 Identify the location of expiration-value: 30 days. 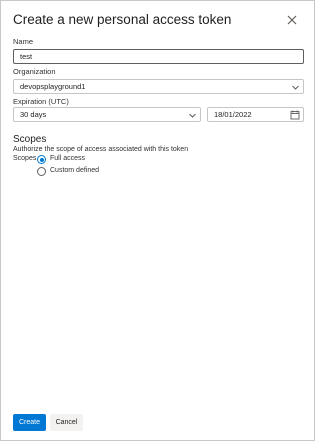
(33, 114).